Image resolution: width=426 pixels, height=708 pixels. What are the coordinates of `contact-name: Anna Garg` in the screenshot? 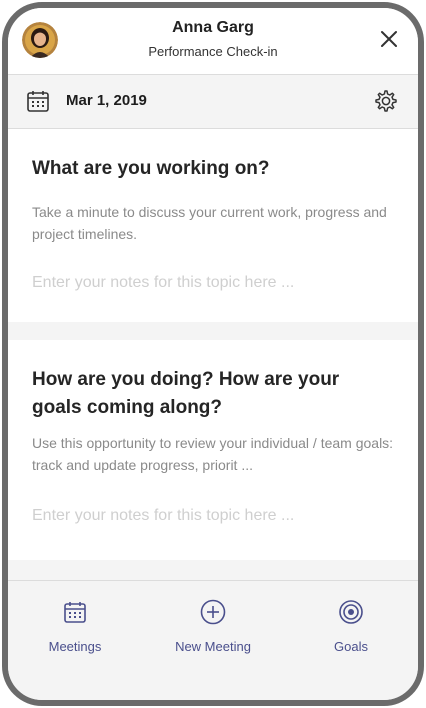 It's located at (213, 27).